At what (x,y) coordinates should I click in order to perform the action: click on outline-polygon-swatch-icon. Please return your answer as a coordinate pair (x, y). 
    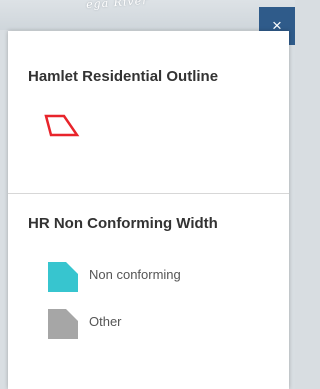
    Looking at the image, I should click on (62, 125).